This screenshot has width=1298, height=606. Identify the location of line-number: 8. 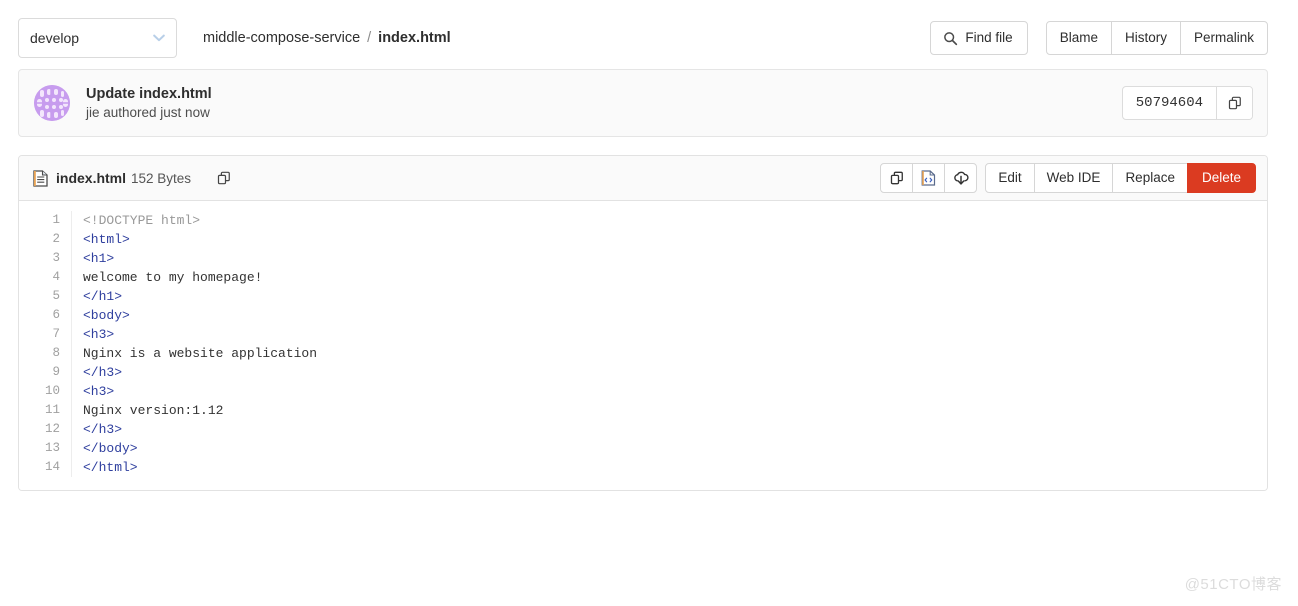
(39, 353).